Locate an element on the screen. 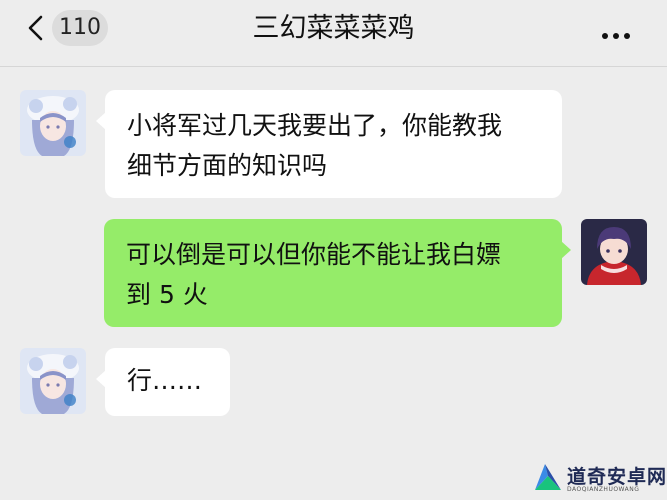  chat-title: 三幻菜菜菜鸡 is located at coordinates (333, 28).